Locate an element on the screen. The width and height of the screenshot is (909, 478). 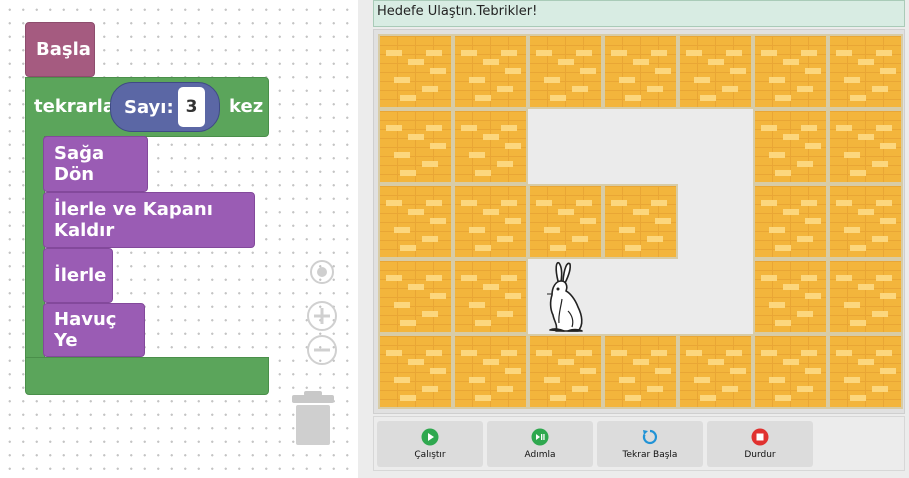
eat-carrot-block: Havuç Ye is located at coordinates (94, 330).